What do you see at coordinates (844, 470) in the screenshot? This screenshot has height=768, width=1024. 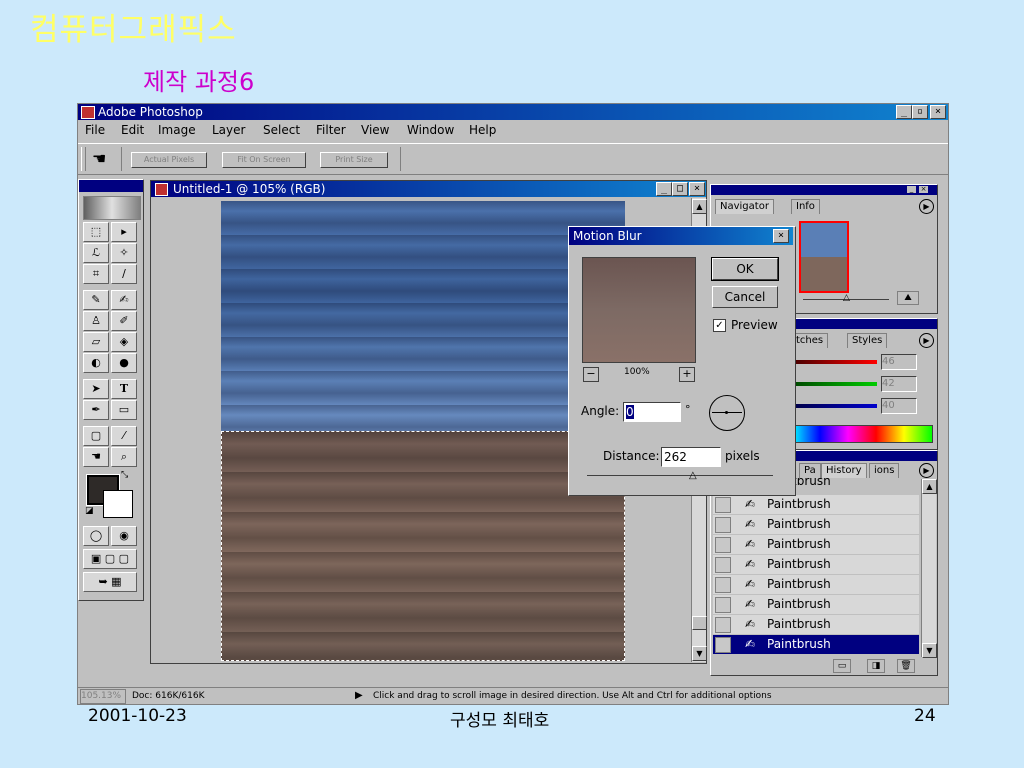 I see `tab-history: History` at bounding box center [844, 470].